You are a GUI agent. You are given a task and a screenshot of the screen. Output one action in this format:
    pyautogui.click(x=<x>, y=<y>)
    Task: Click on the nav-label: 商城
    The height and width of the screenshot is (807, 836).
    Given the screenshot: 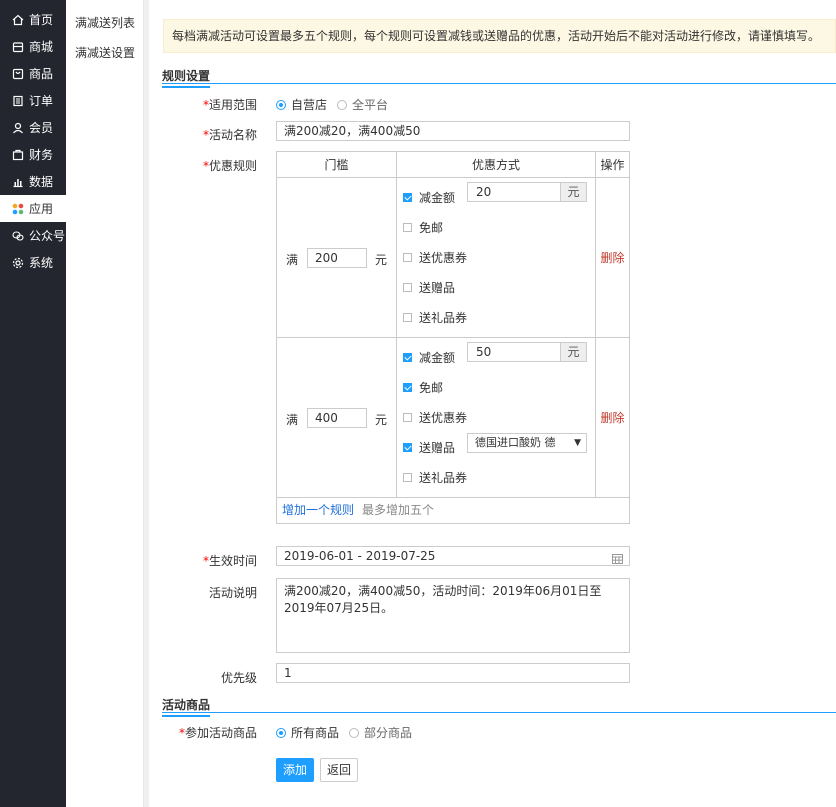 What is the action you would take?
    pyautogui.click(x=41, y=47)
    